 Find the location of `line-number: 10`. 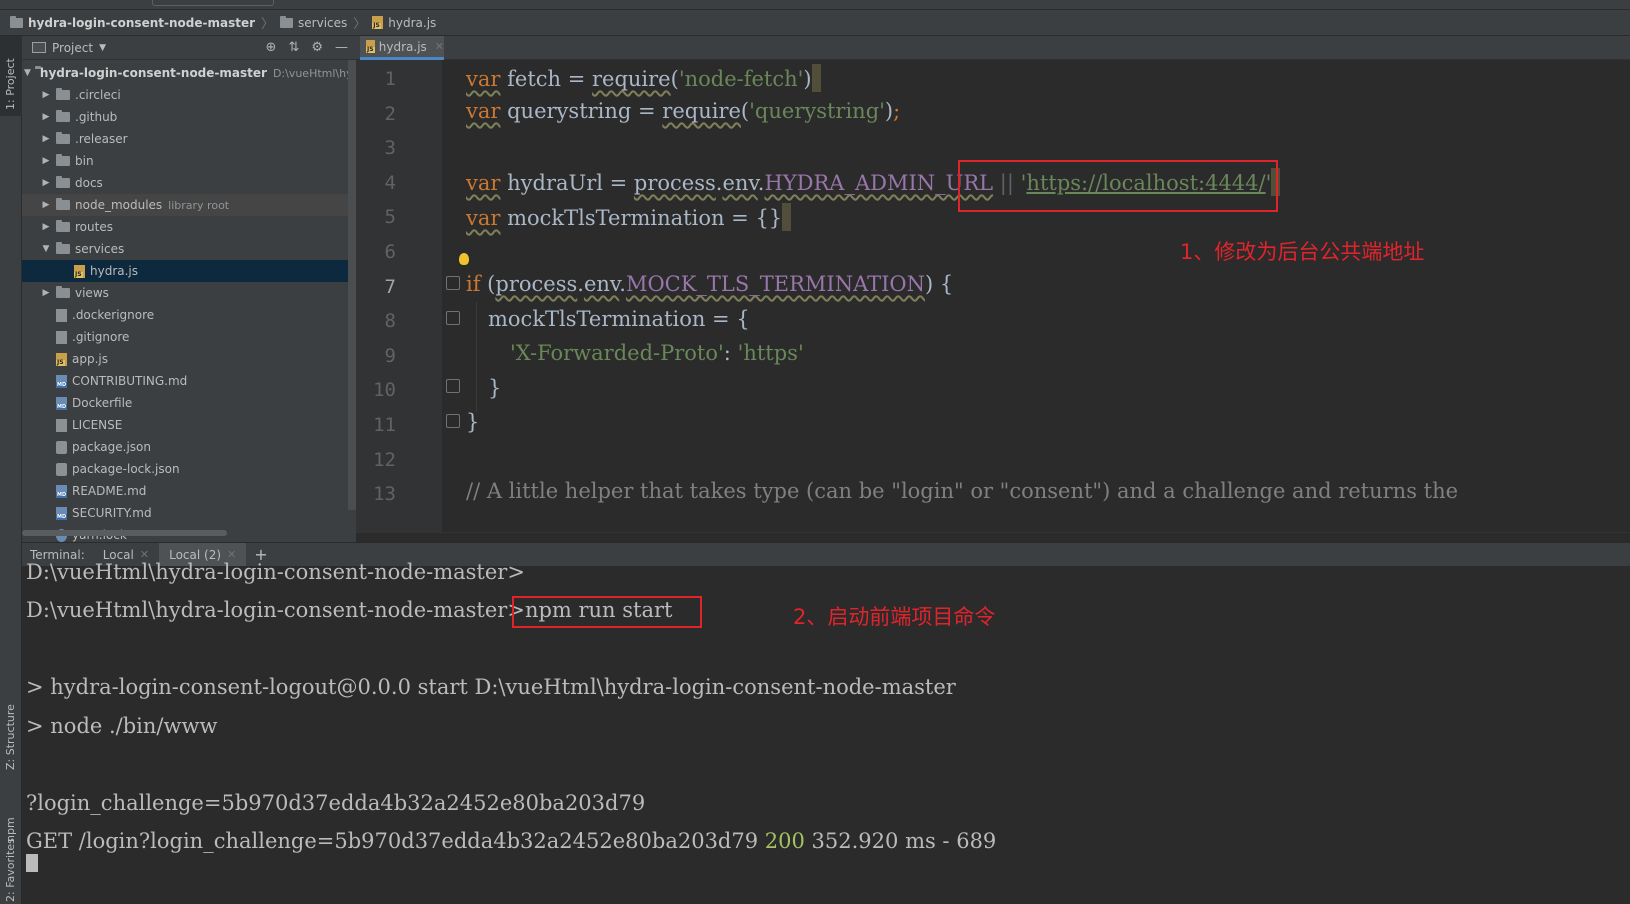

line-number: 10 is located at coordinates (384, 390).